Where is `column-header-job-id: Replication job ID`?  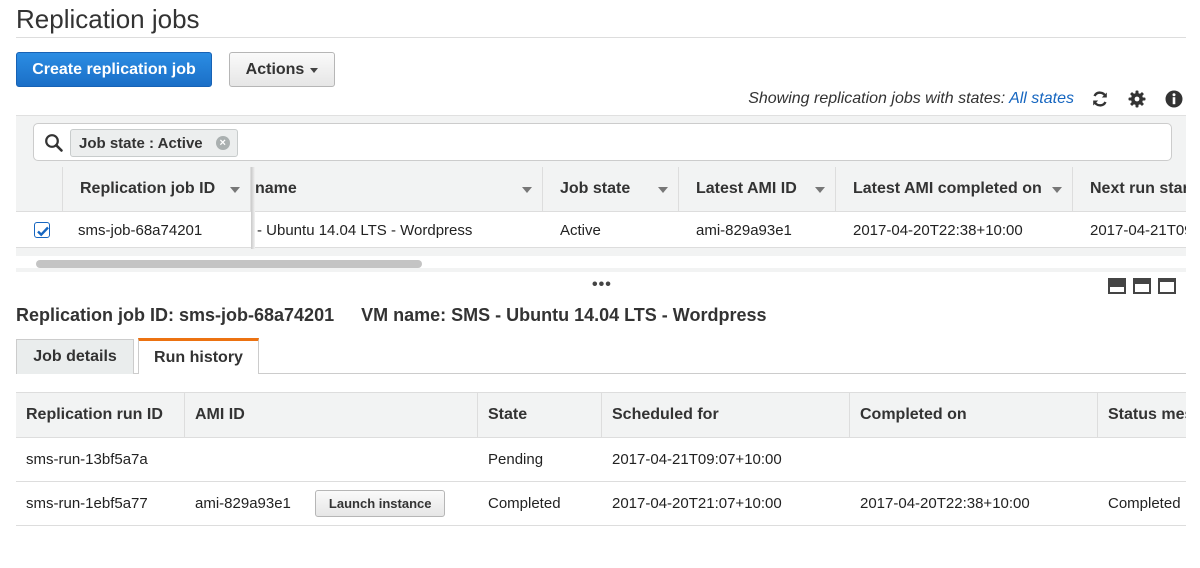
column-header-job-id: Replication job ID is located at coordinates (157, 189).